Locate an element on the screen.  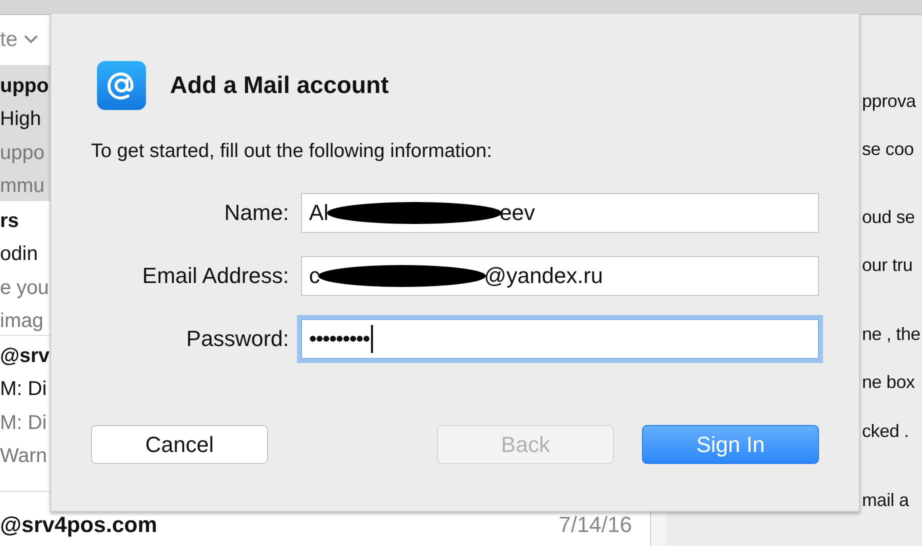
message-preview: e you is located at coordinates (24, 288).